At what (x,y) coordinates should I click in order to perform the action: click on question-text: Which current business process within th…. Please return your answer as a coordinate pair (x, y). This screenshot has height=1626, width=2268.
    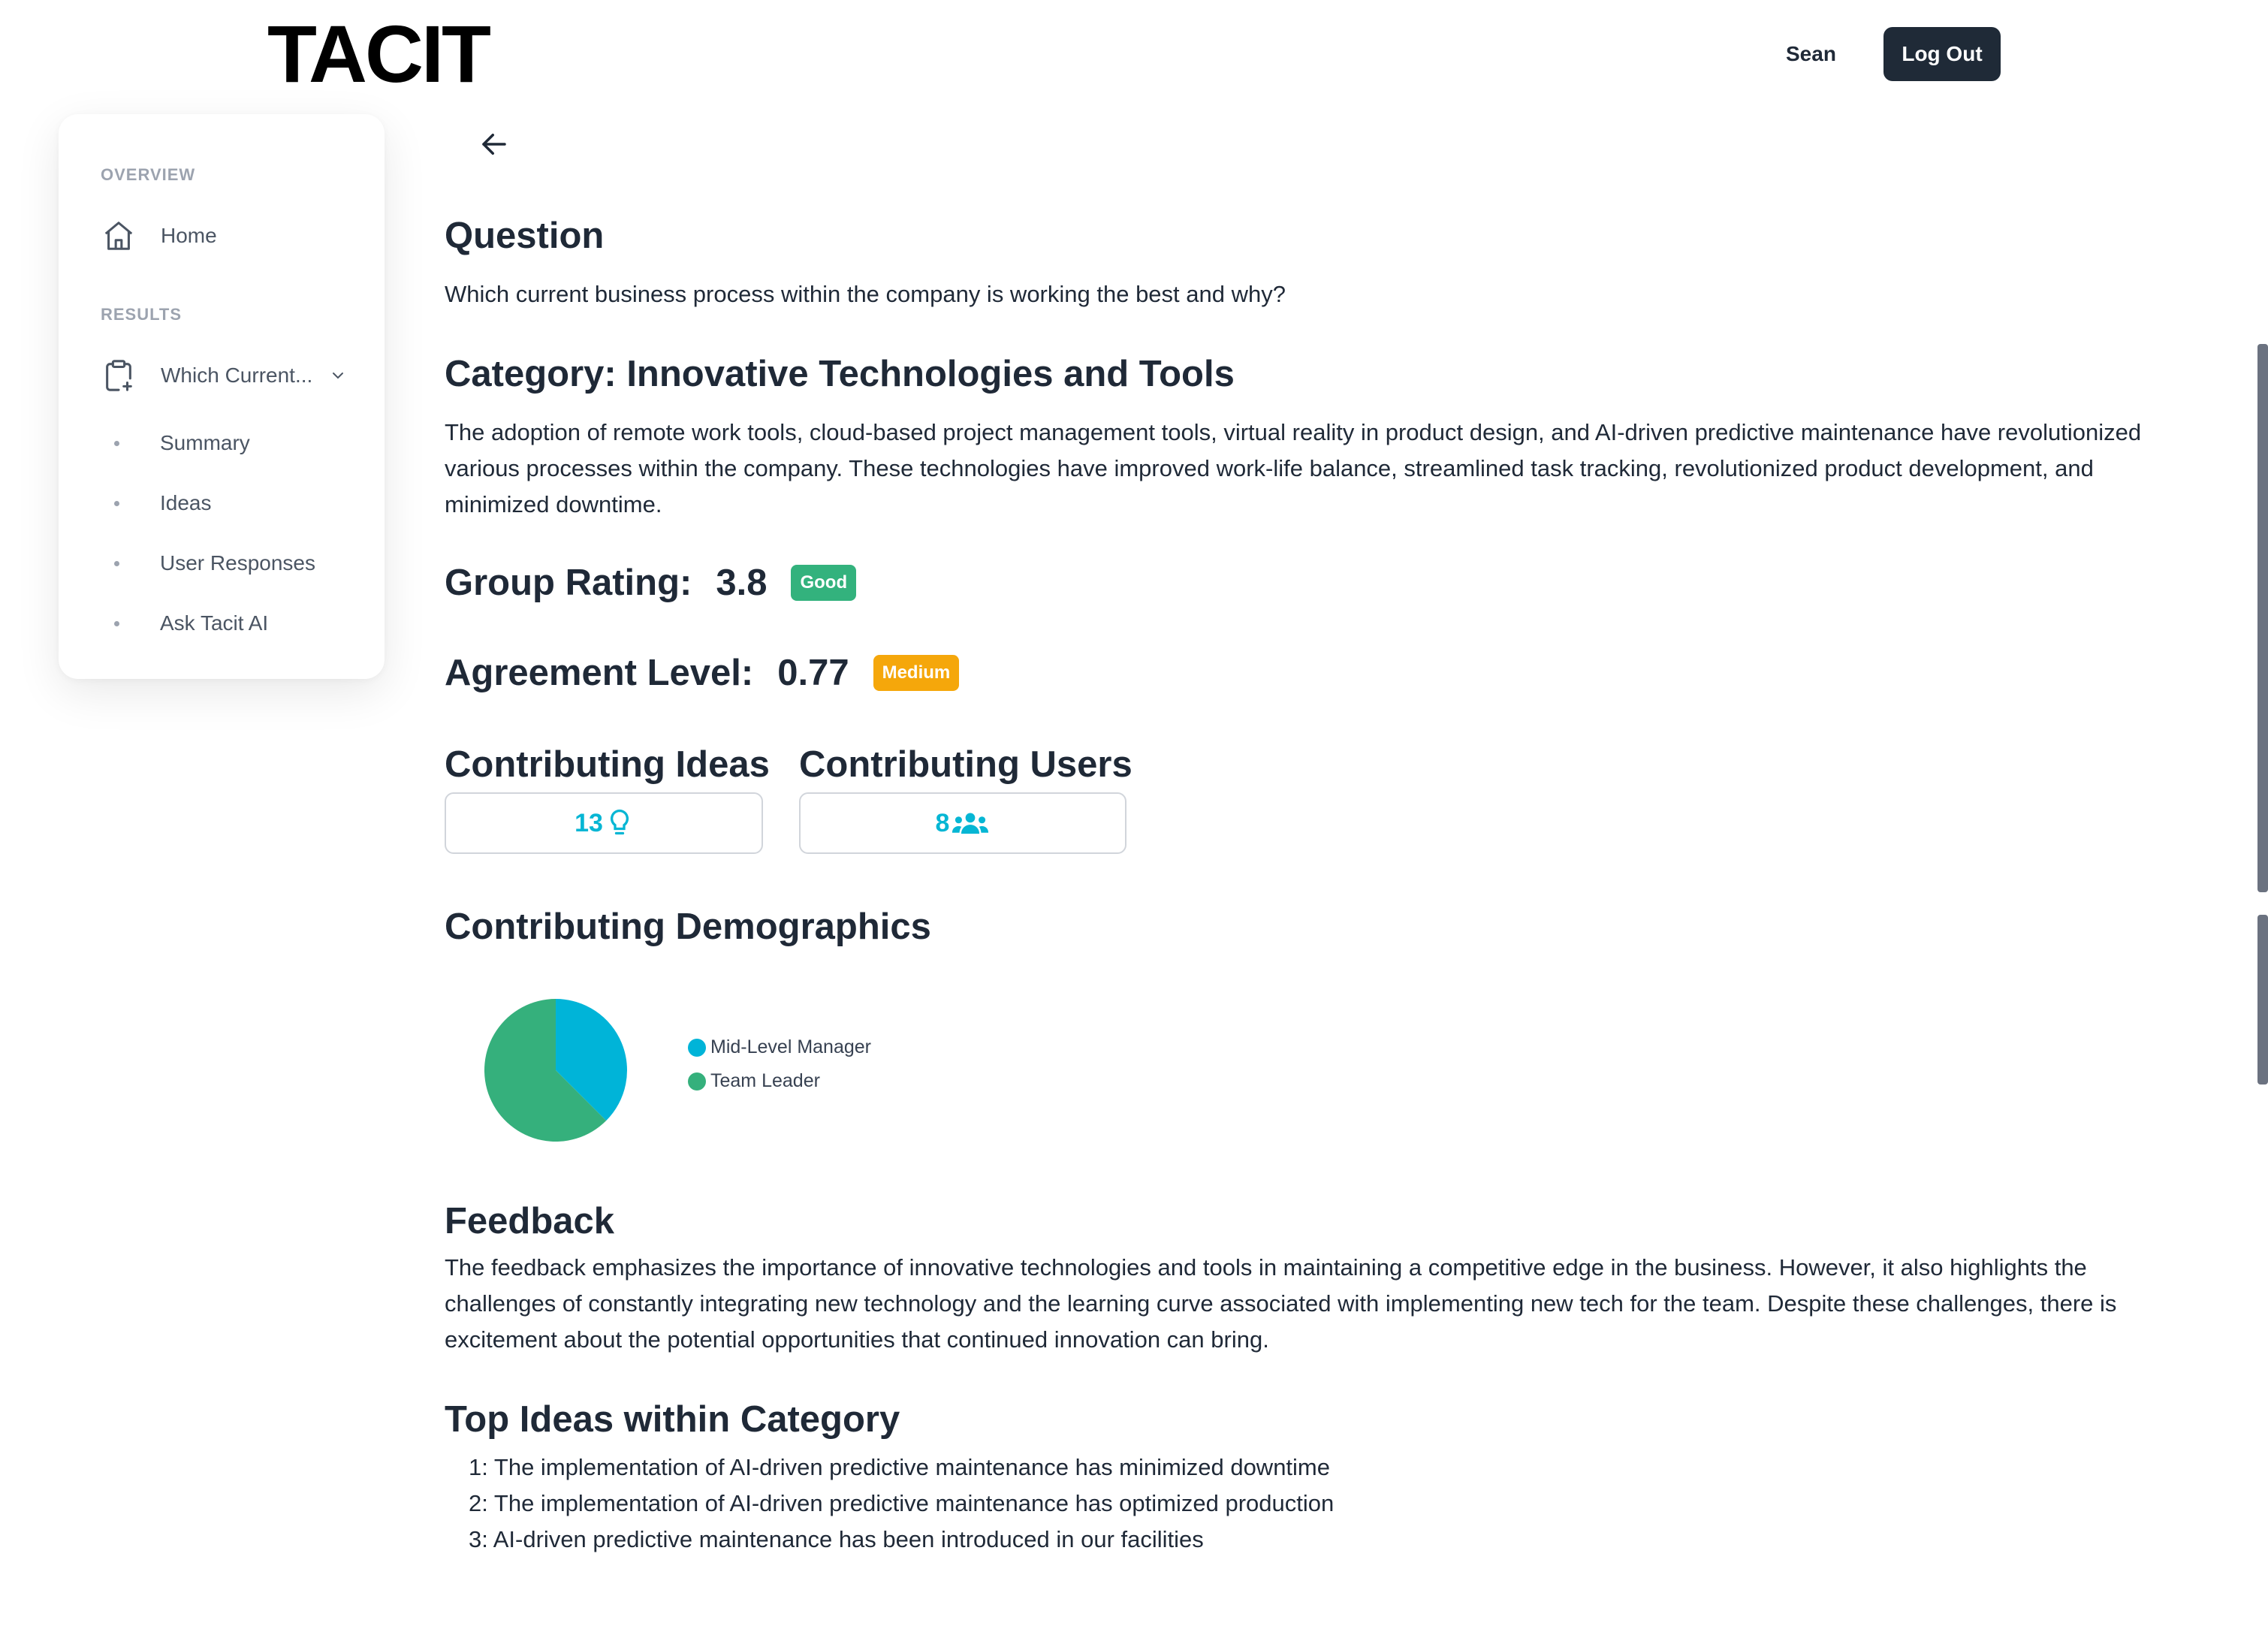
    Looking at the image, I should click on (865, 294).